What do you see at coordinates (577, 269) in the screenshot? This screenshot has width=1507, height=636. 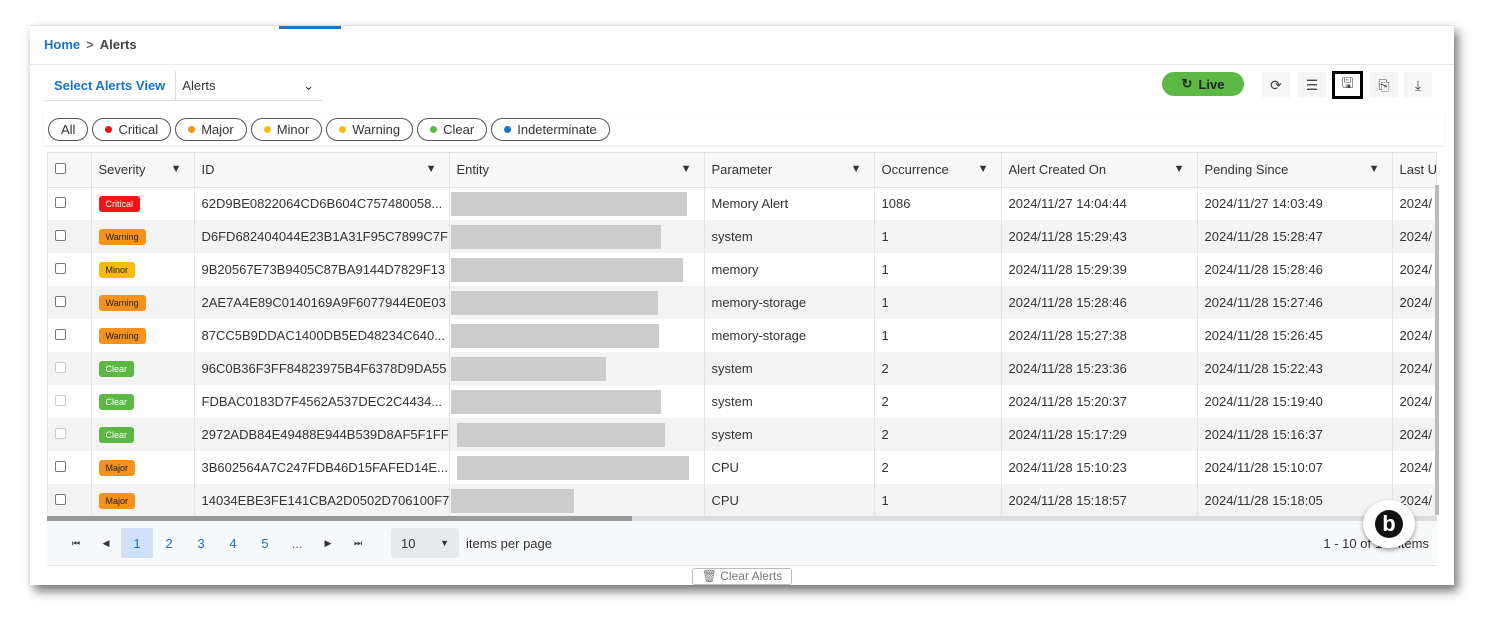 I see `entity-cell` at bounding box center [577, 269].